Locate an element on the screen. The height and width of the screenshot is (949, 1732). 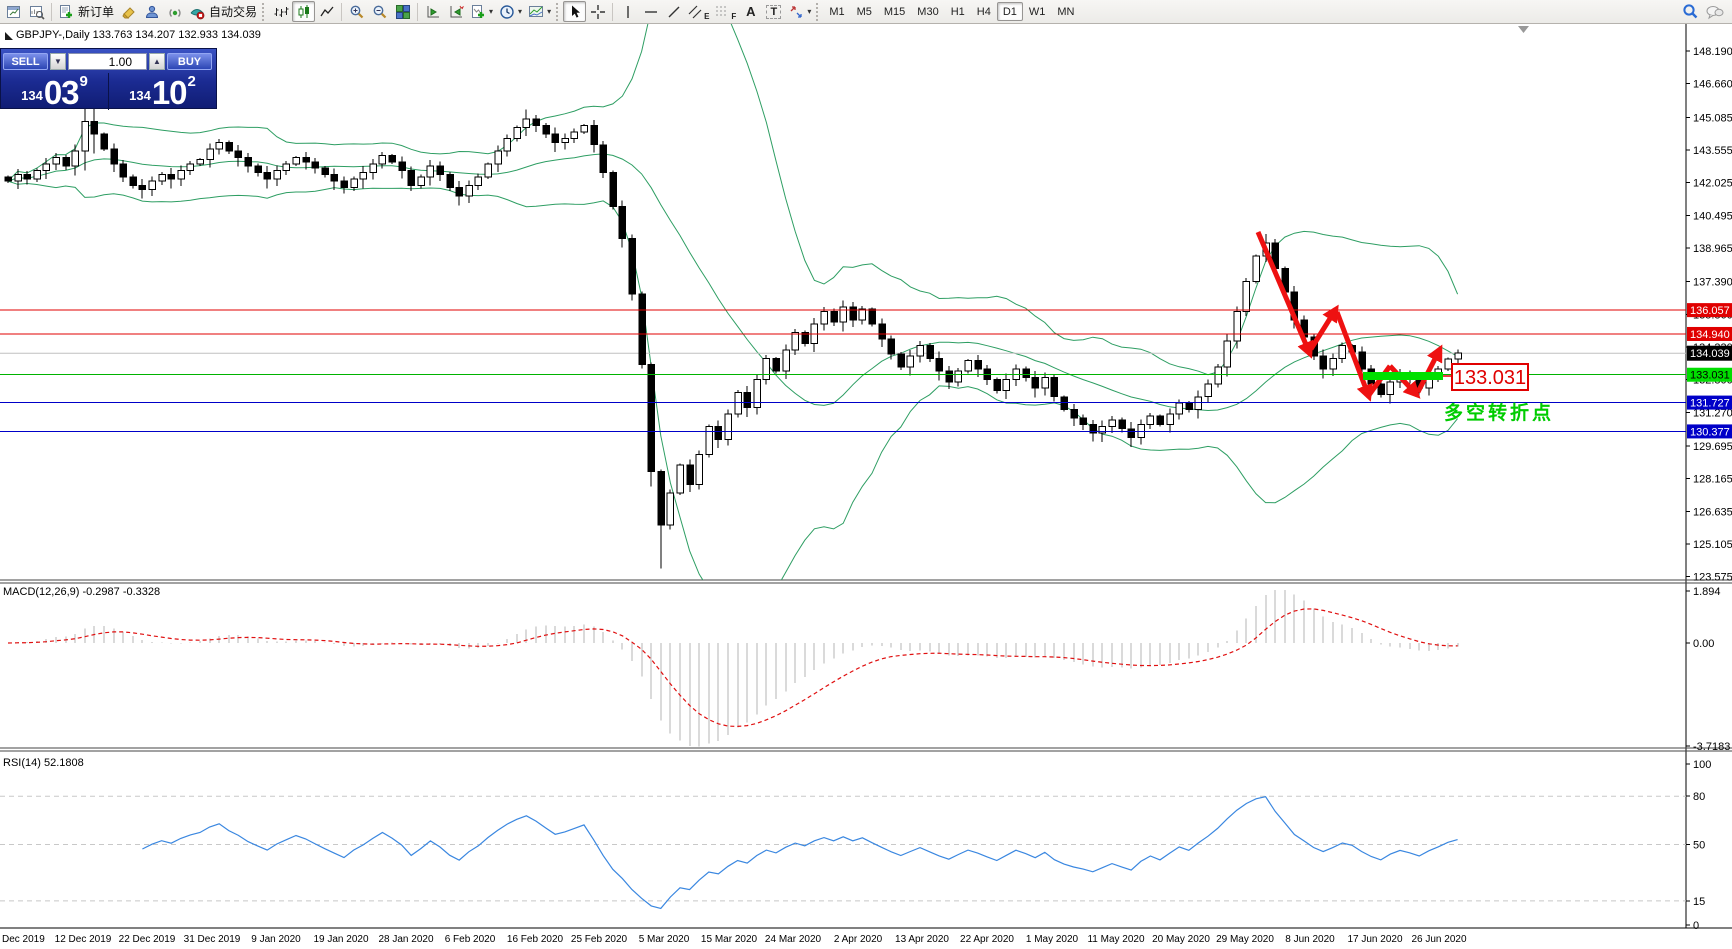
tab-timeframe-w1: W1 is located at coordinates (1037, 11).